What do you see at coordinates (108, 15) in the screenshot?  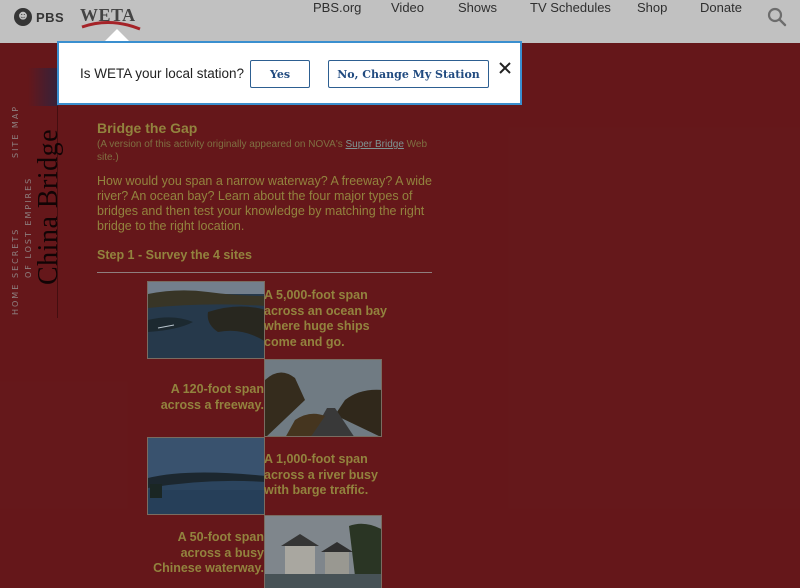 I see `weta-logo-text: WETA` at bounding box center [108, 15].